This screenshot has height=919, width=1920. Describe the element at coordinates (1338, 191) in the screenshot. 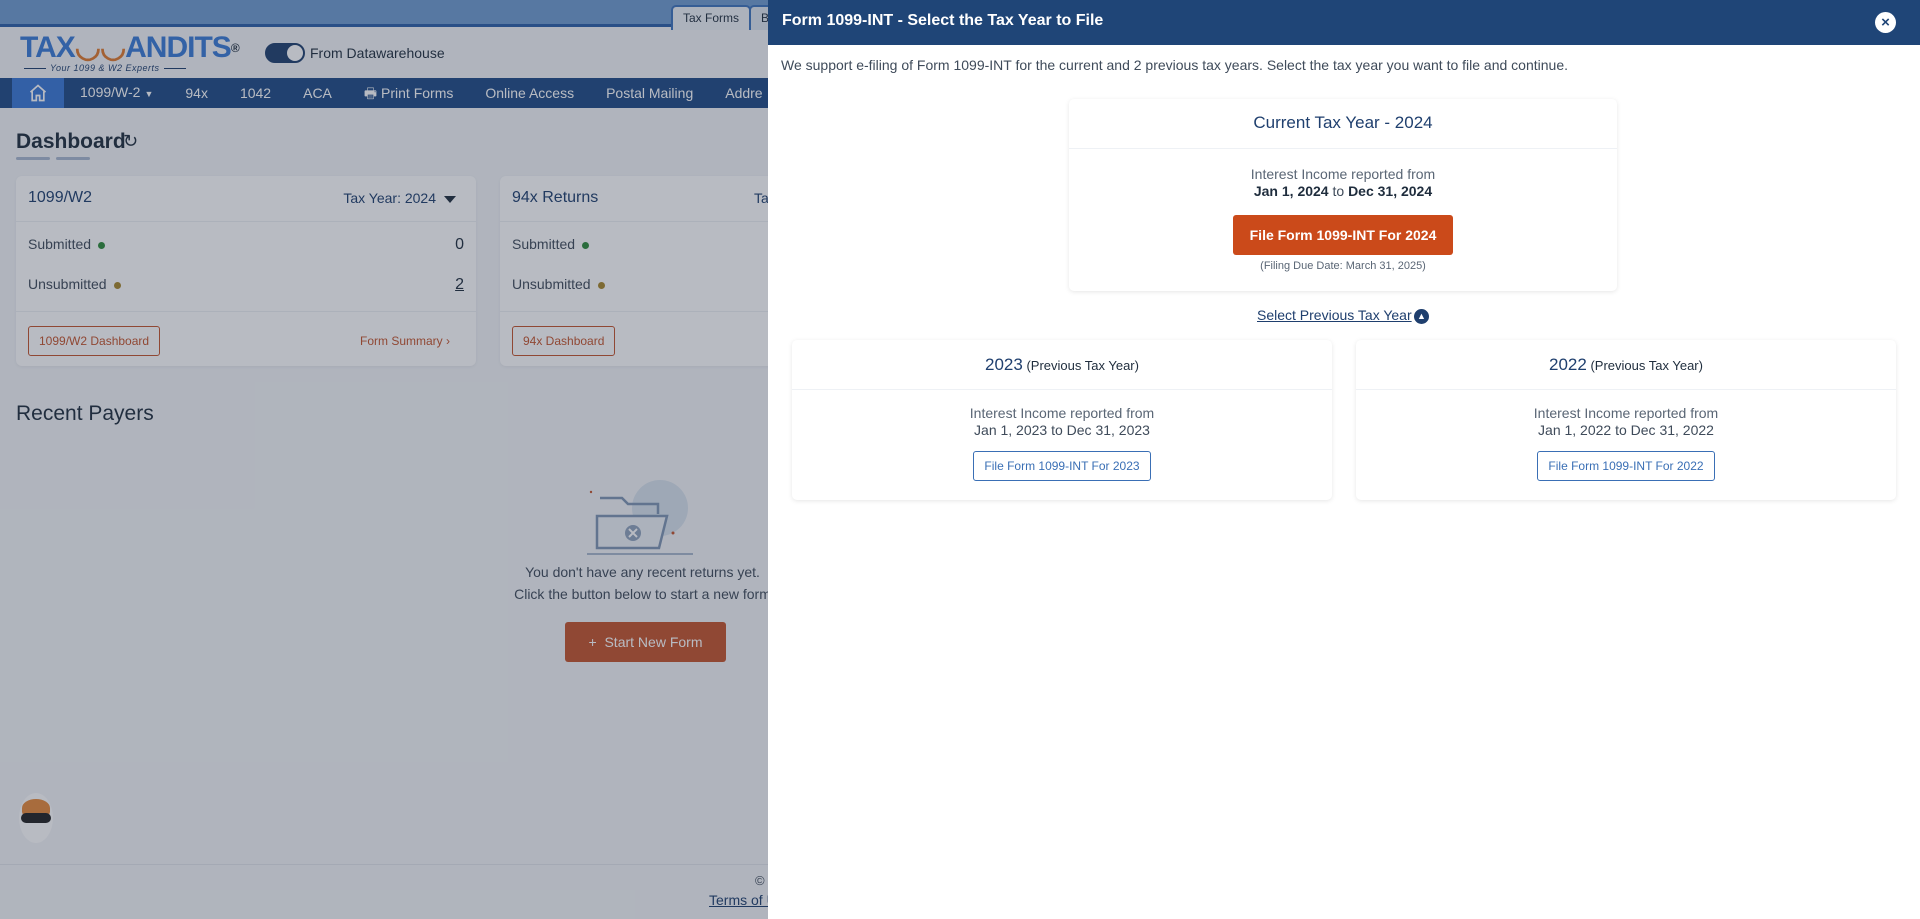

I see `period-to: to` at that location.